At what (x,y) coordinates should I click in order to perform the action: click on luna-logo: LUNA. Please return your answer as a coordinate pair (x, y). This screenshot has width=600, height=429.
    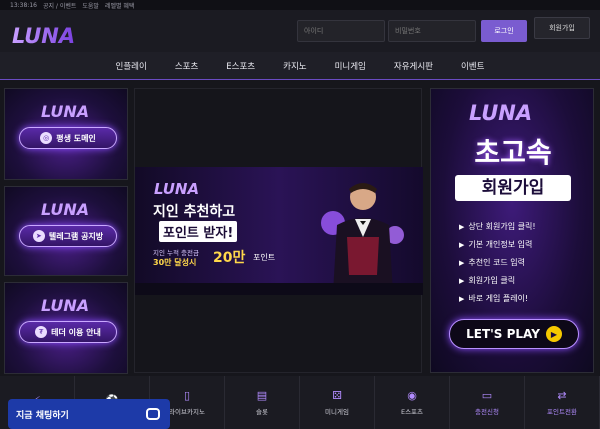
    Looking at the image, I should click on (49, 35).